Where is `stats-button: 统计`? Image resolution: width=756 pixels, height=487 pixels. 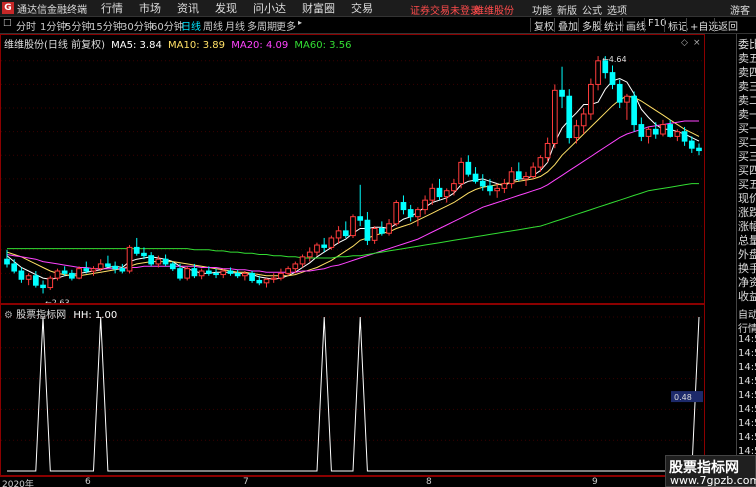 stats-button: 统计 is located at coordinates (612, 25).